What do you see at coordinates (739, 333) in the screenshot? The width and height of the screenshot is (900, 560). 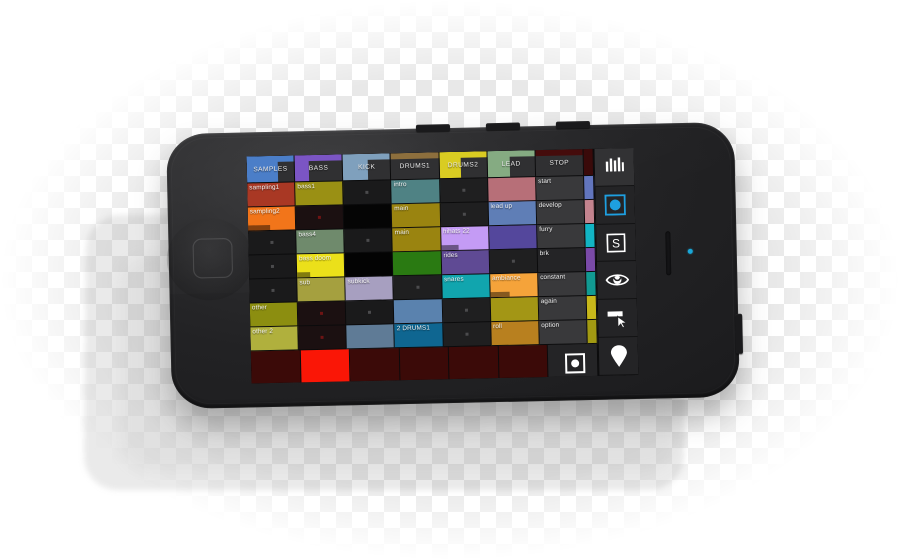 I see `side-button` at bounding box center [739, 333].